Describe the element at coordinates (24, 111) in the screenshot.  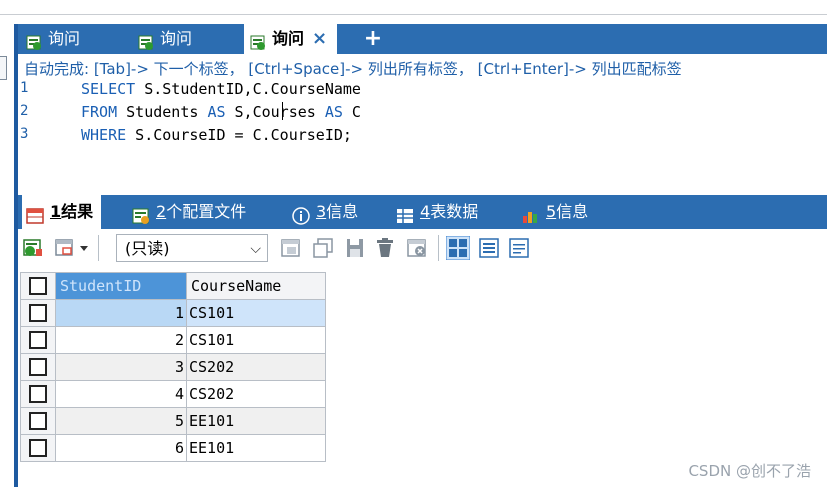
I see `line-number: 2` at that location.